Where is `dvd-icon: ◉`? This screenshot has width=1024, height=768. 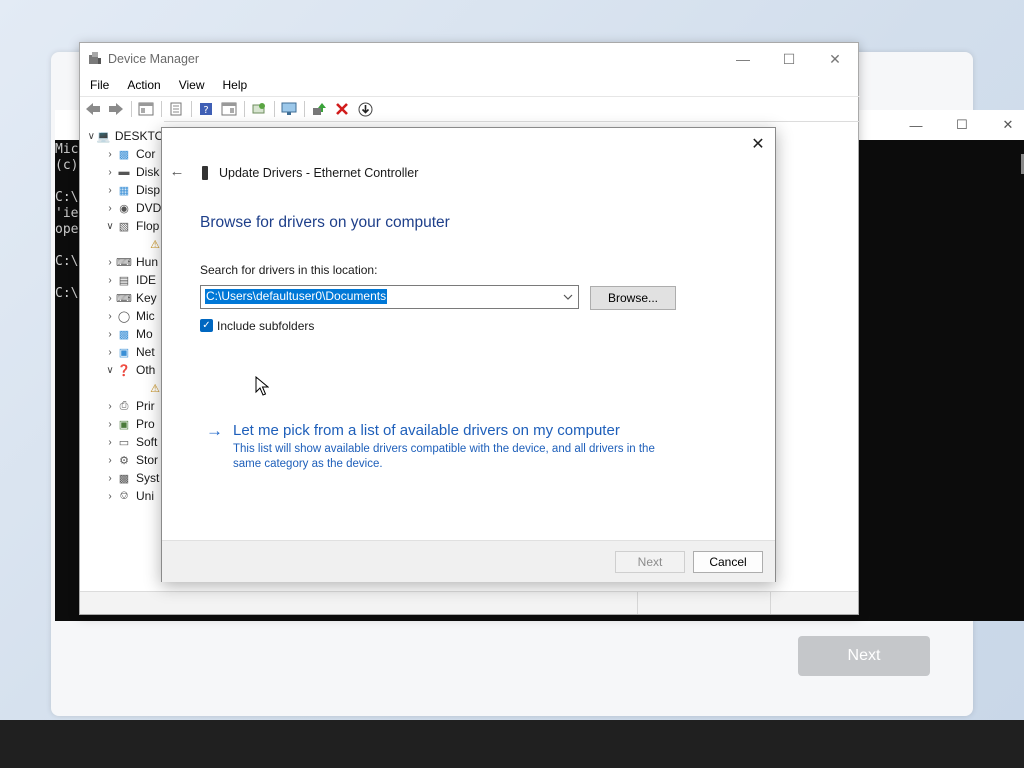 dvd-icon: ◉ is located at coordinates (124, 208).